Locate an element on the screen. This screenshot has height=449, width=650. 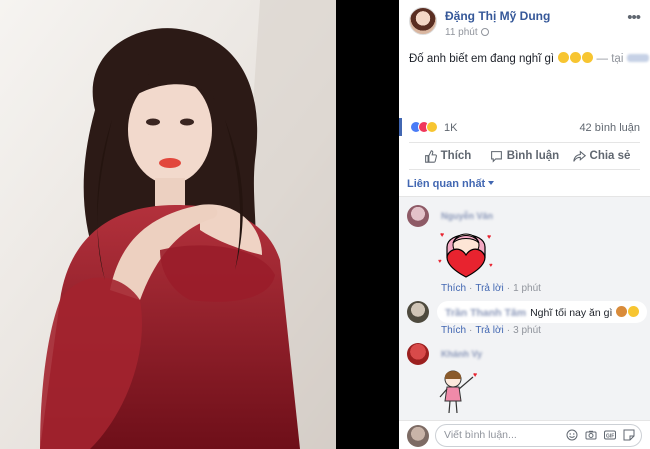
comment-composer: GIF is located at coordinates (524, 434).